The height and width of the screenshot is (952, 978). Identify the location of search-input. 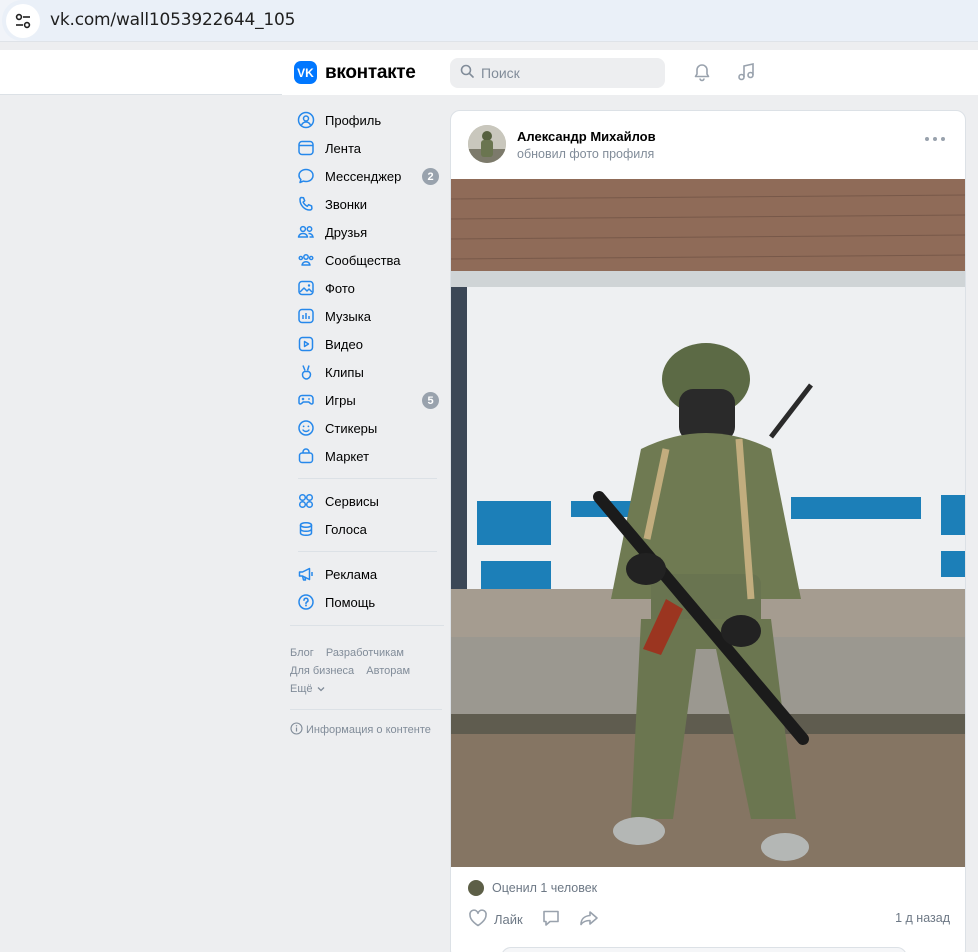
(566, 73).